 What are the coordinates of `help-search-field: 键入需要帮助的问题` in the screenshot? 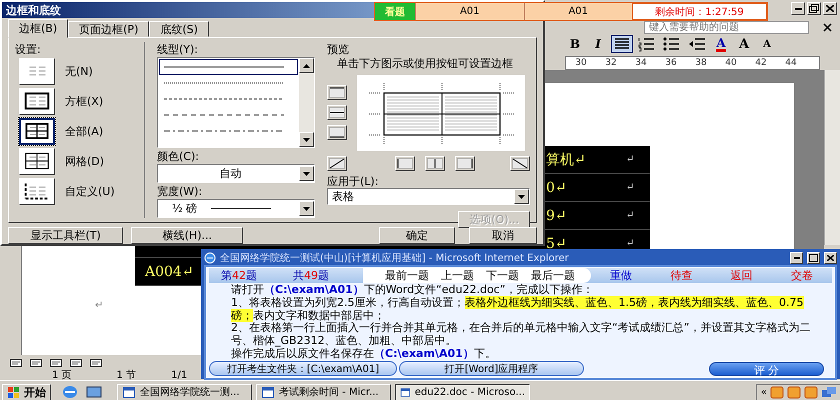 It's located at (726, 27).